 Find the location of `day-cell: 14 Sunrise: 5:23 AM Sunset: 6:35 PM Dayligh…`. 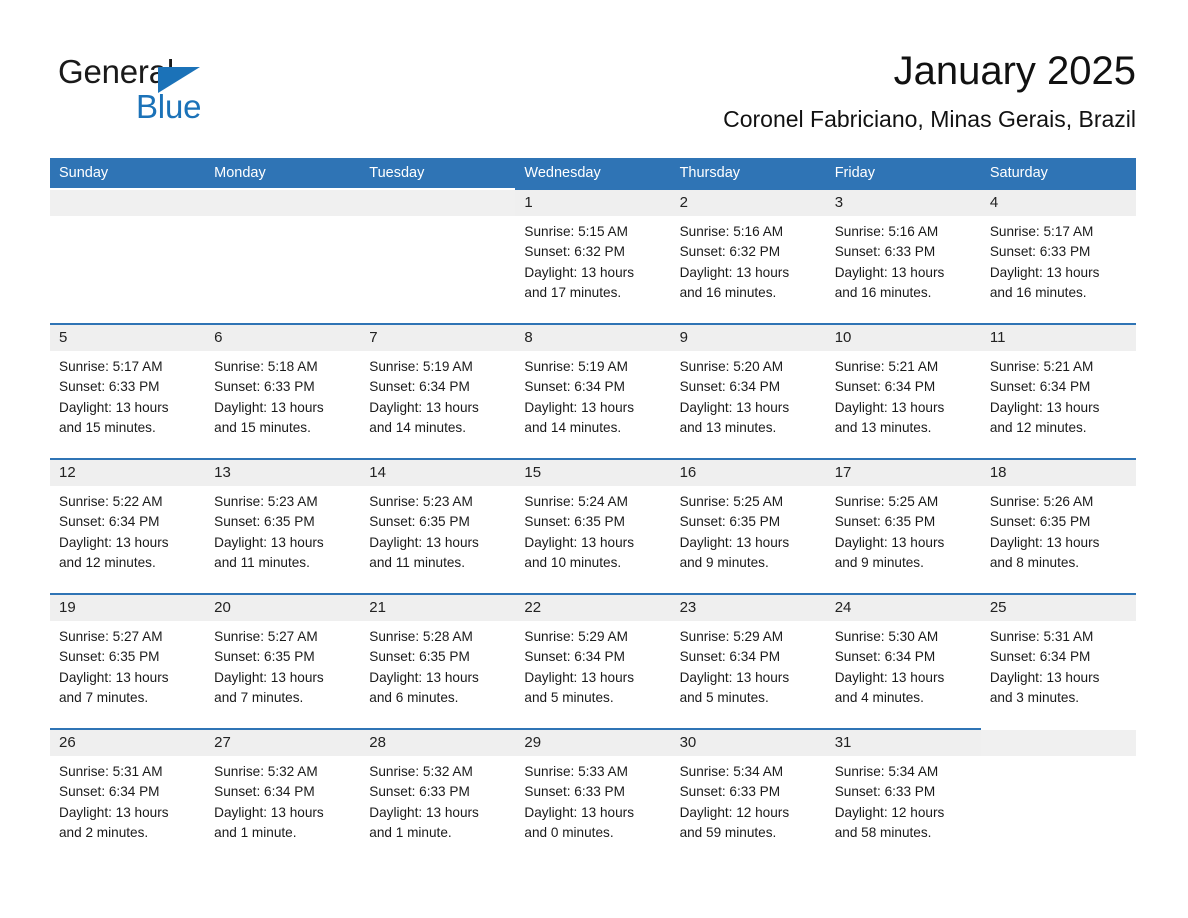

day-cell: 14 Sunrise: 5:23 AM Sunset: 6:35 PM Dayligh… is located at coordinates (438, 525).